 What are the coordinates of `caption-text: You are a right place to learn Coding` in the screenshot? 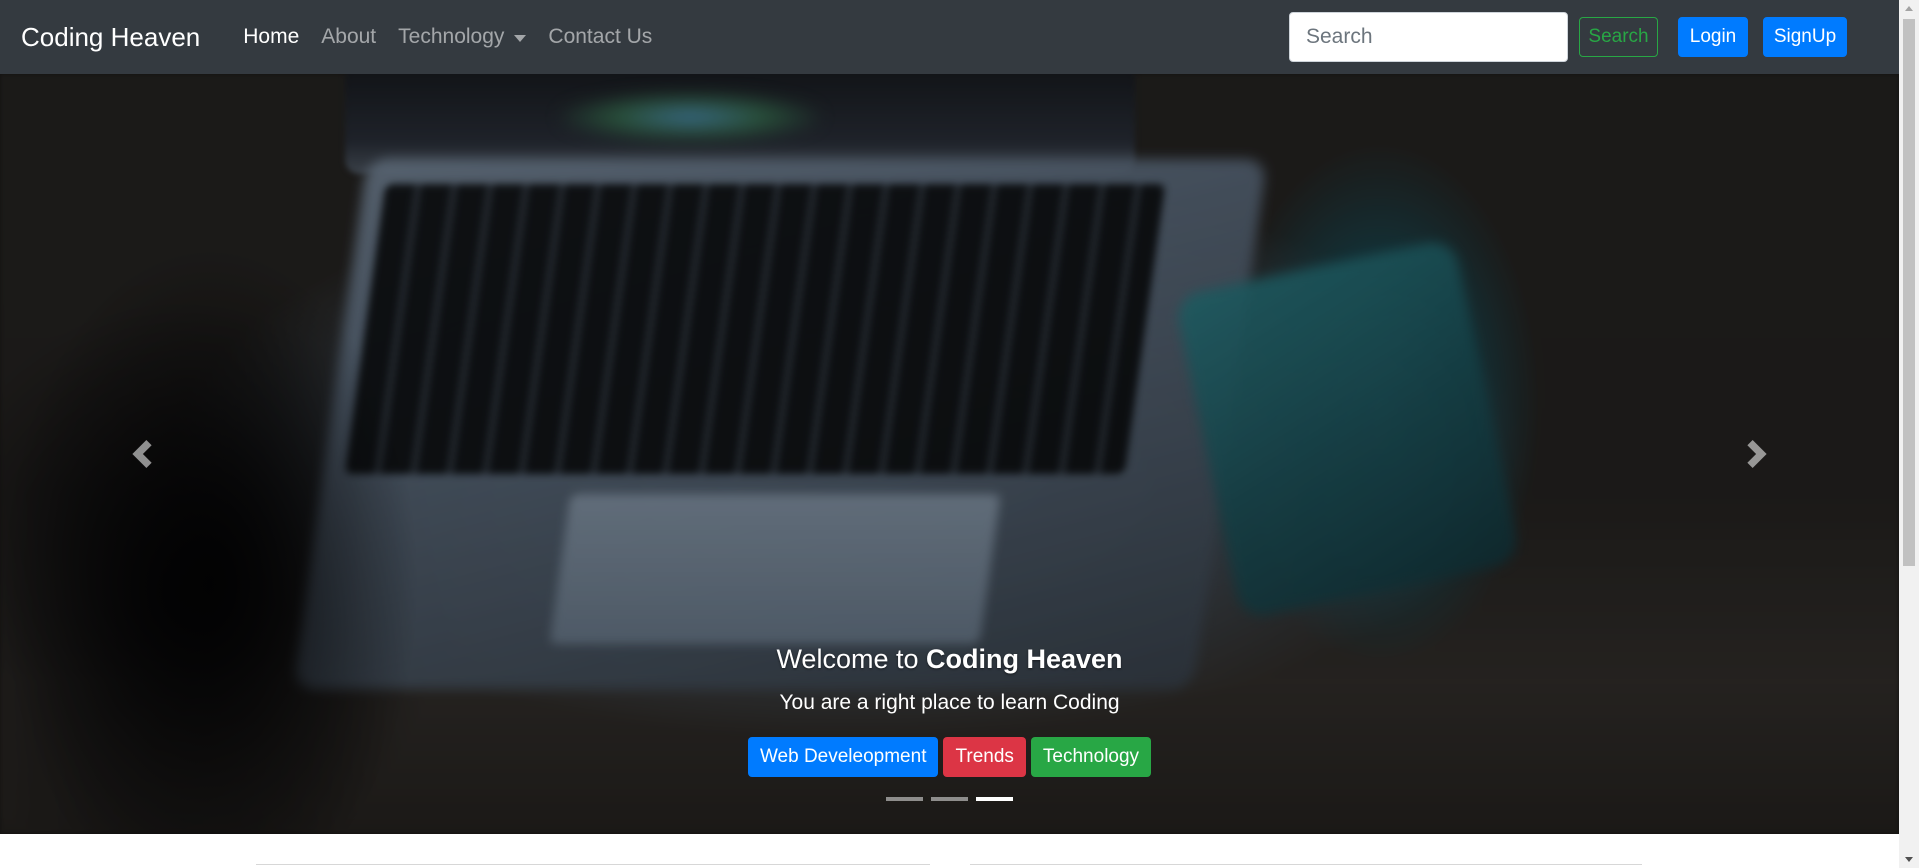 It's located at (949, 702).